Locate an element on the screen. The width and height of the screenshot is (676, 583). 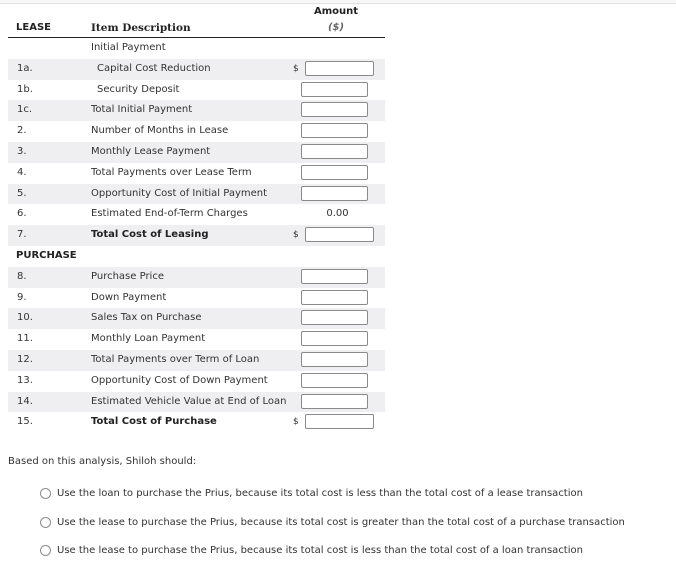
item-description-header: Item Description is located at coordinates (141, 28).